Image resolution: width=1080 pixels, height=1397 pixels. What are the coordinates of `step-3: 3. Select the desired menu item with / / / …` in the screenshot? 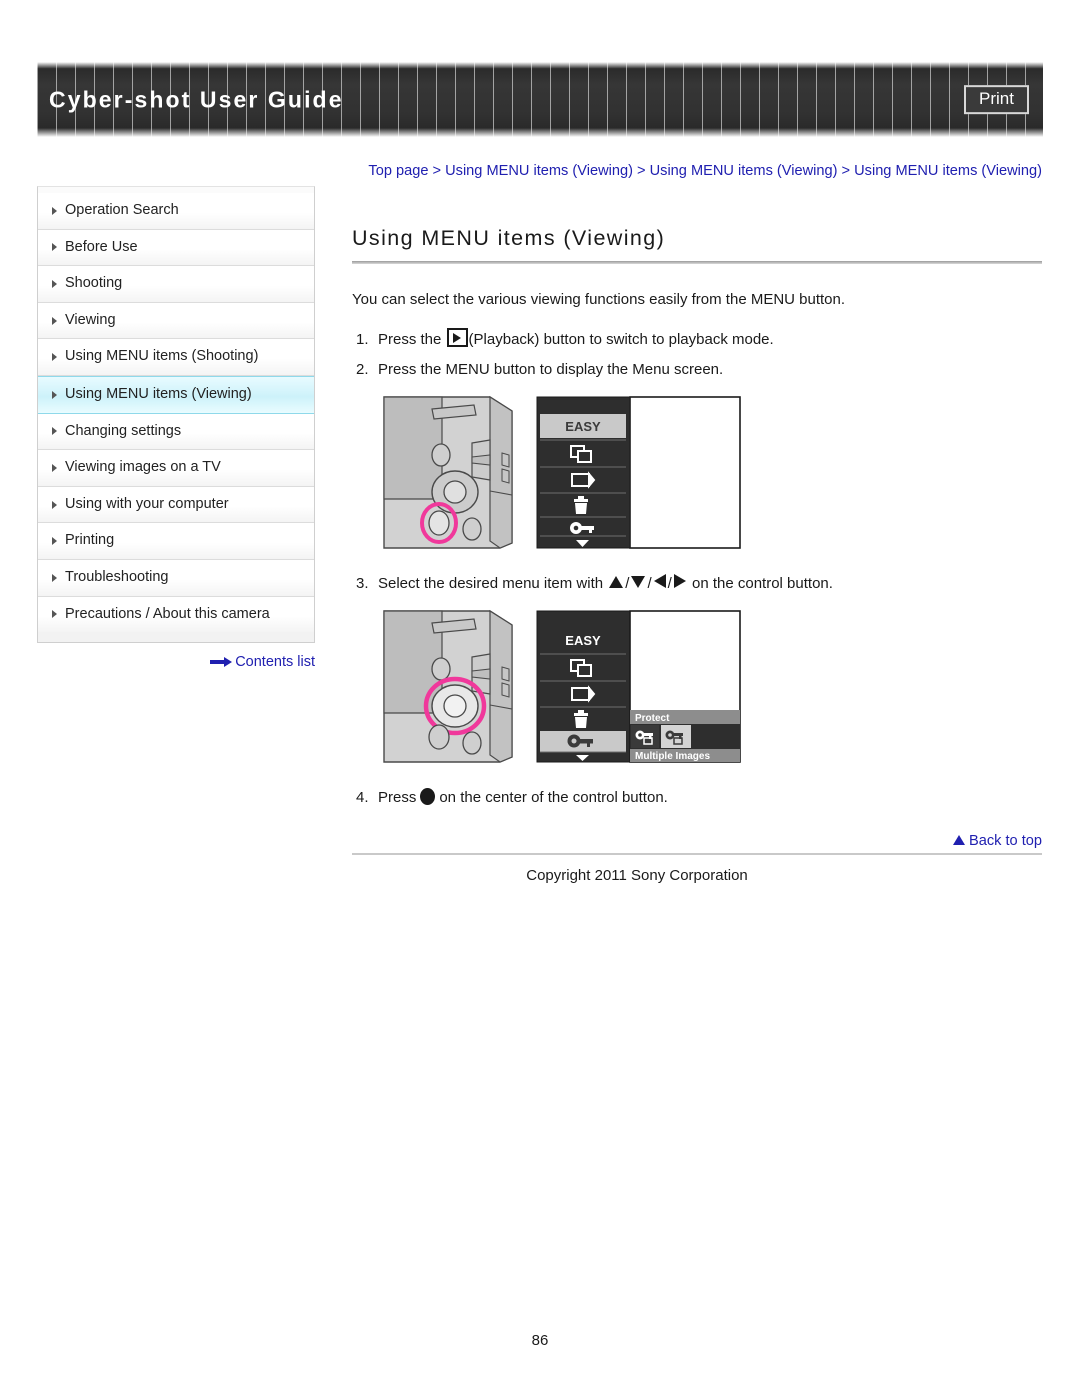 It's located at (697, 584).